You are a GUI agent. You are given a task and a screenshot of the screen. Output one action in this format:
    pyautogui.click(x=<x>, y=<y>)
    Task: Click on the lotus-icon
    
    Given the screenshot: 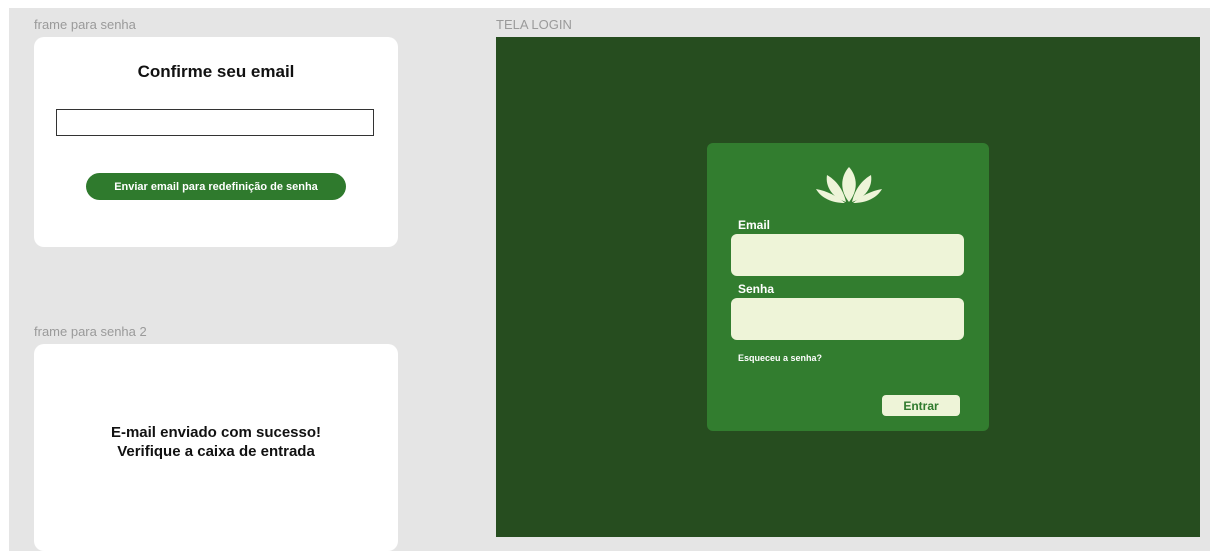 What is the action you would take?
    pyautogui.click(x=849, y=185)
    